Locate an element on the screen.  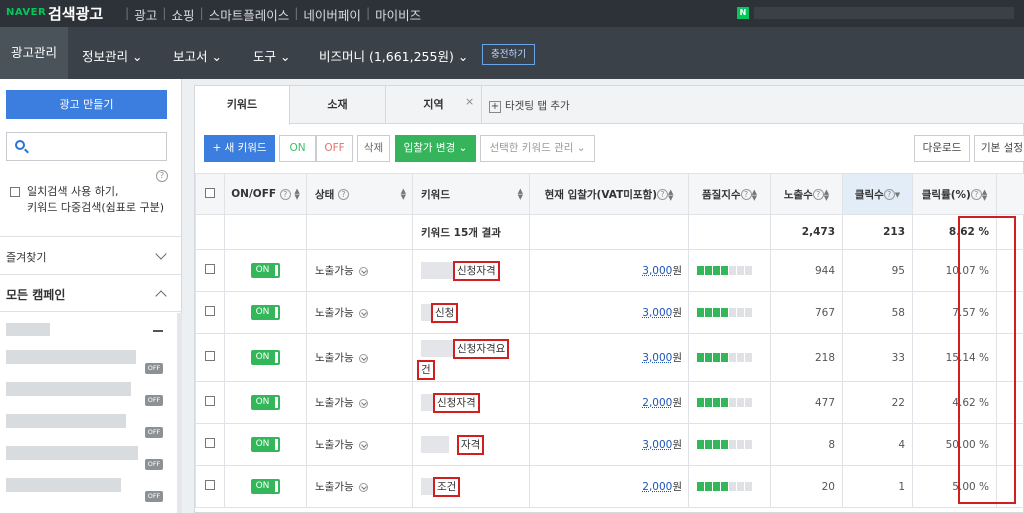
charge-button: 충전하기 is located at coordinates (508, 54).